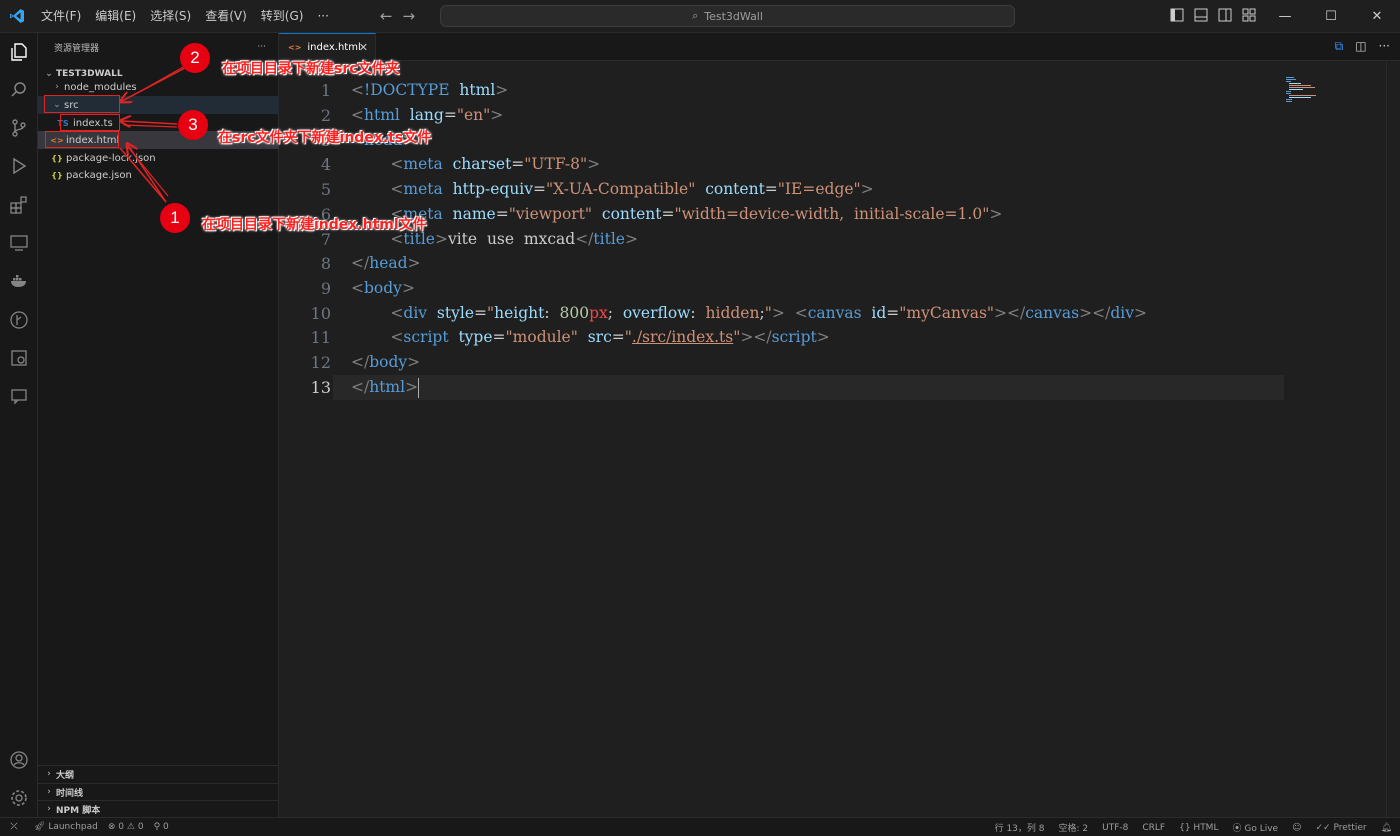  I want to click on line-number: 10, so click(320, 313).